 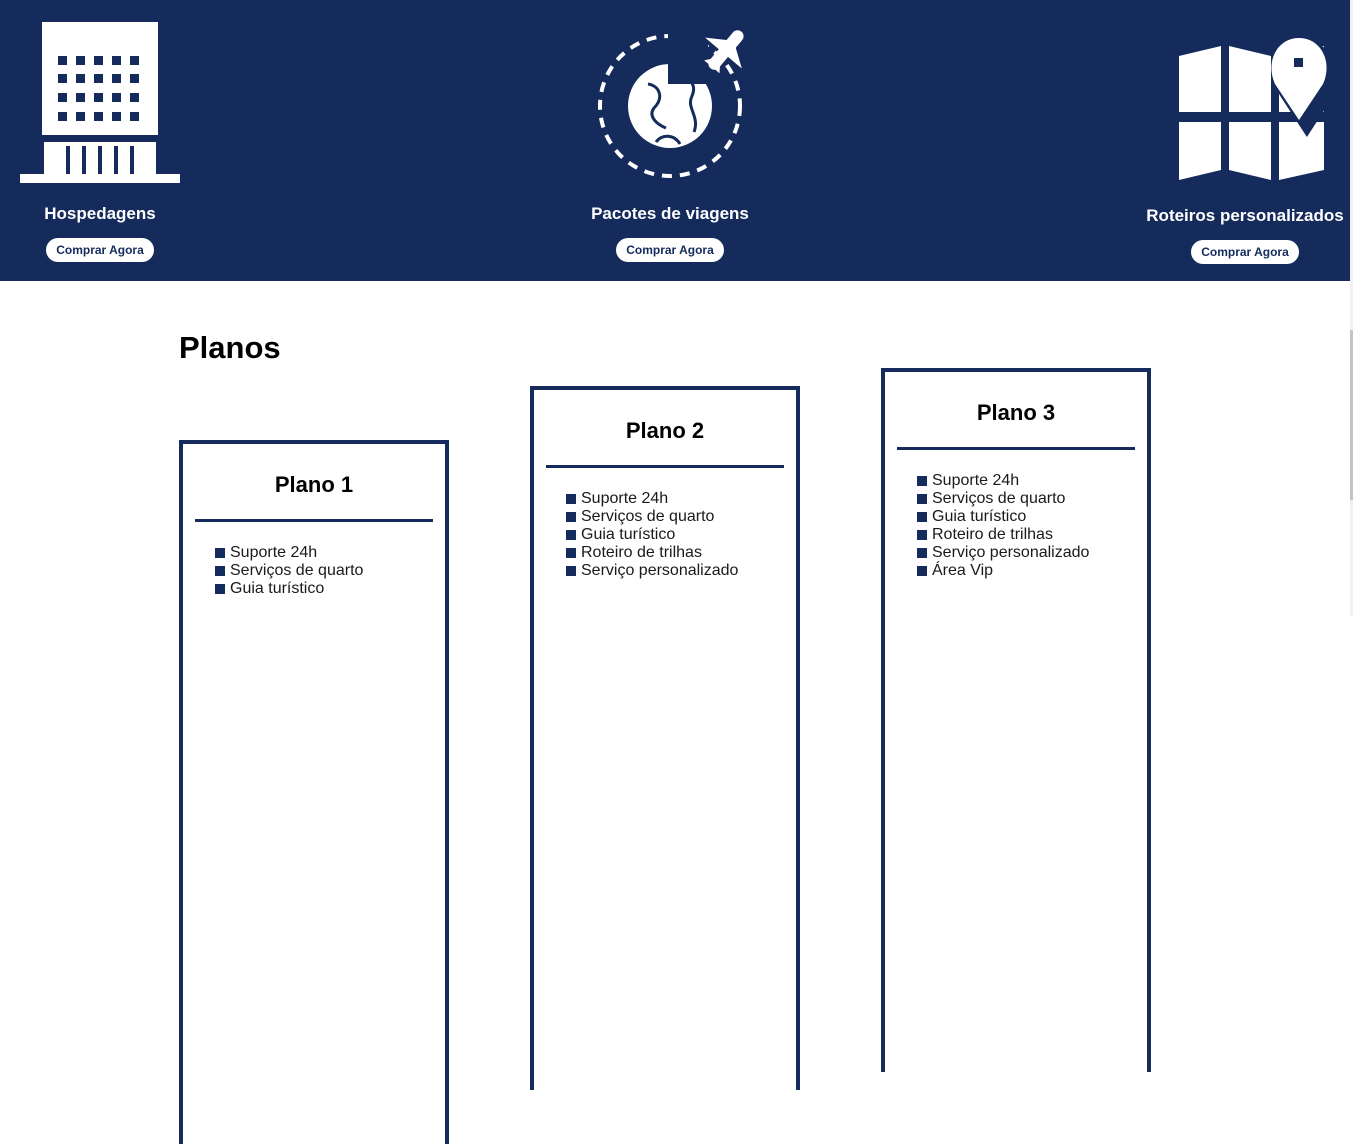 I want to click on service-title: Hospedagens, so click(x=100, y=213).